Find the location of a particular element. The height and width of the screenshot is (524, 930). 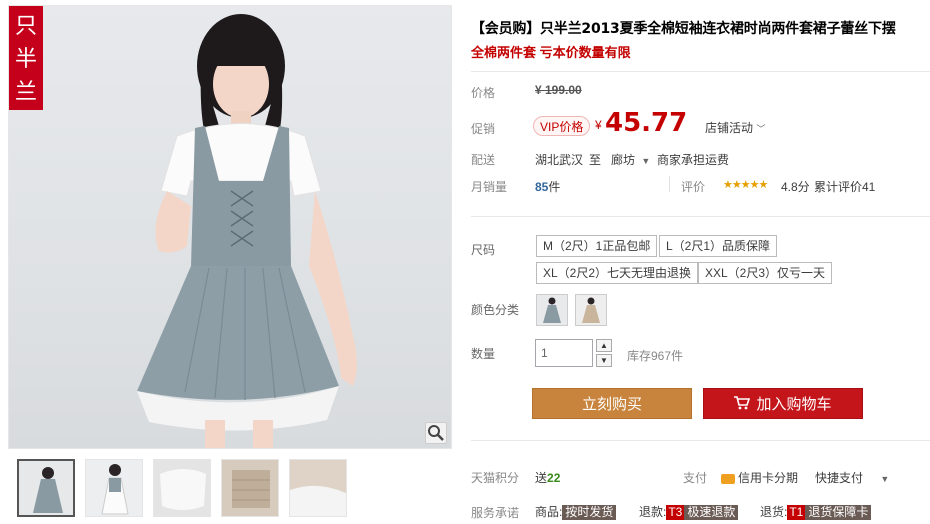

vip-price-badge: VIP价格 is located at coordinates (562, 126).